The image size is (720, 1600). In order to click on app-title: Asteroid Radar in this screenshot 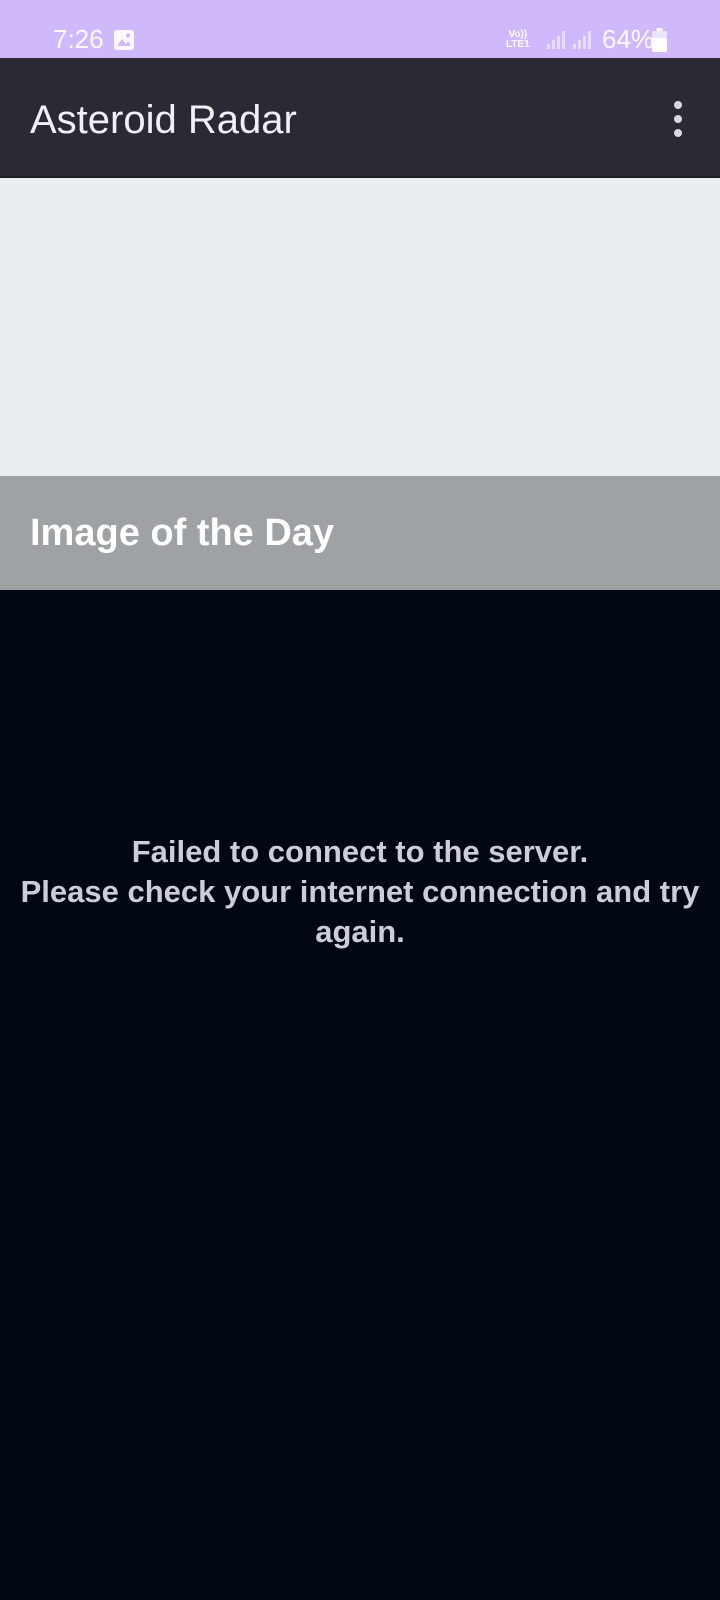, I will do `click(163, 120)`.